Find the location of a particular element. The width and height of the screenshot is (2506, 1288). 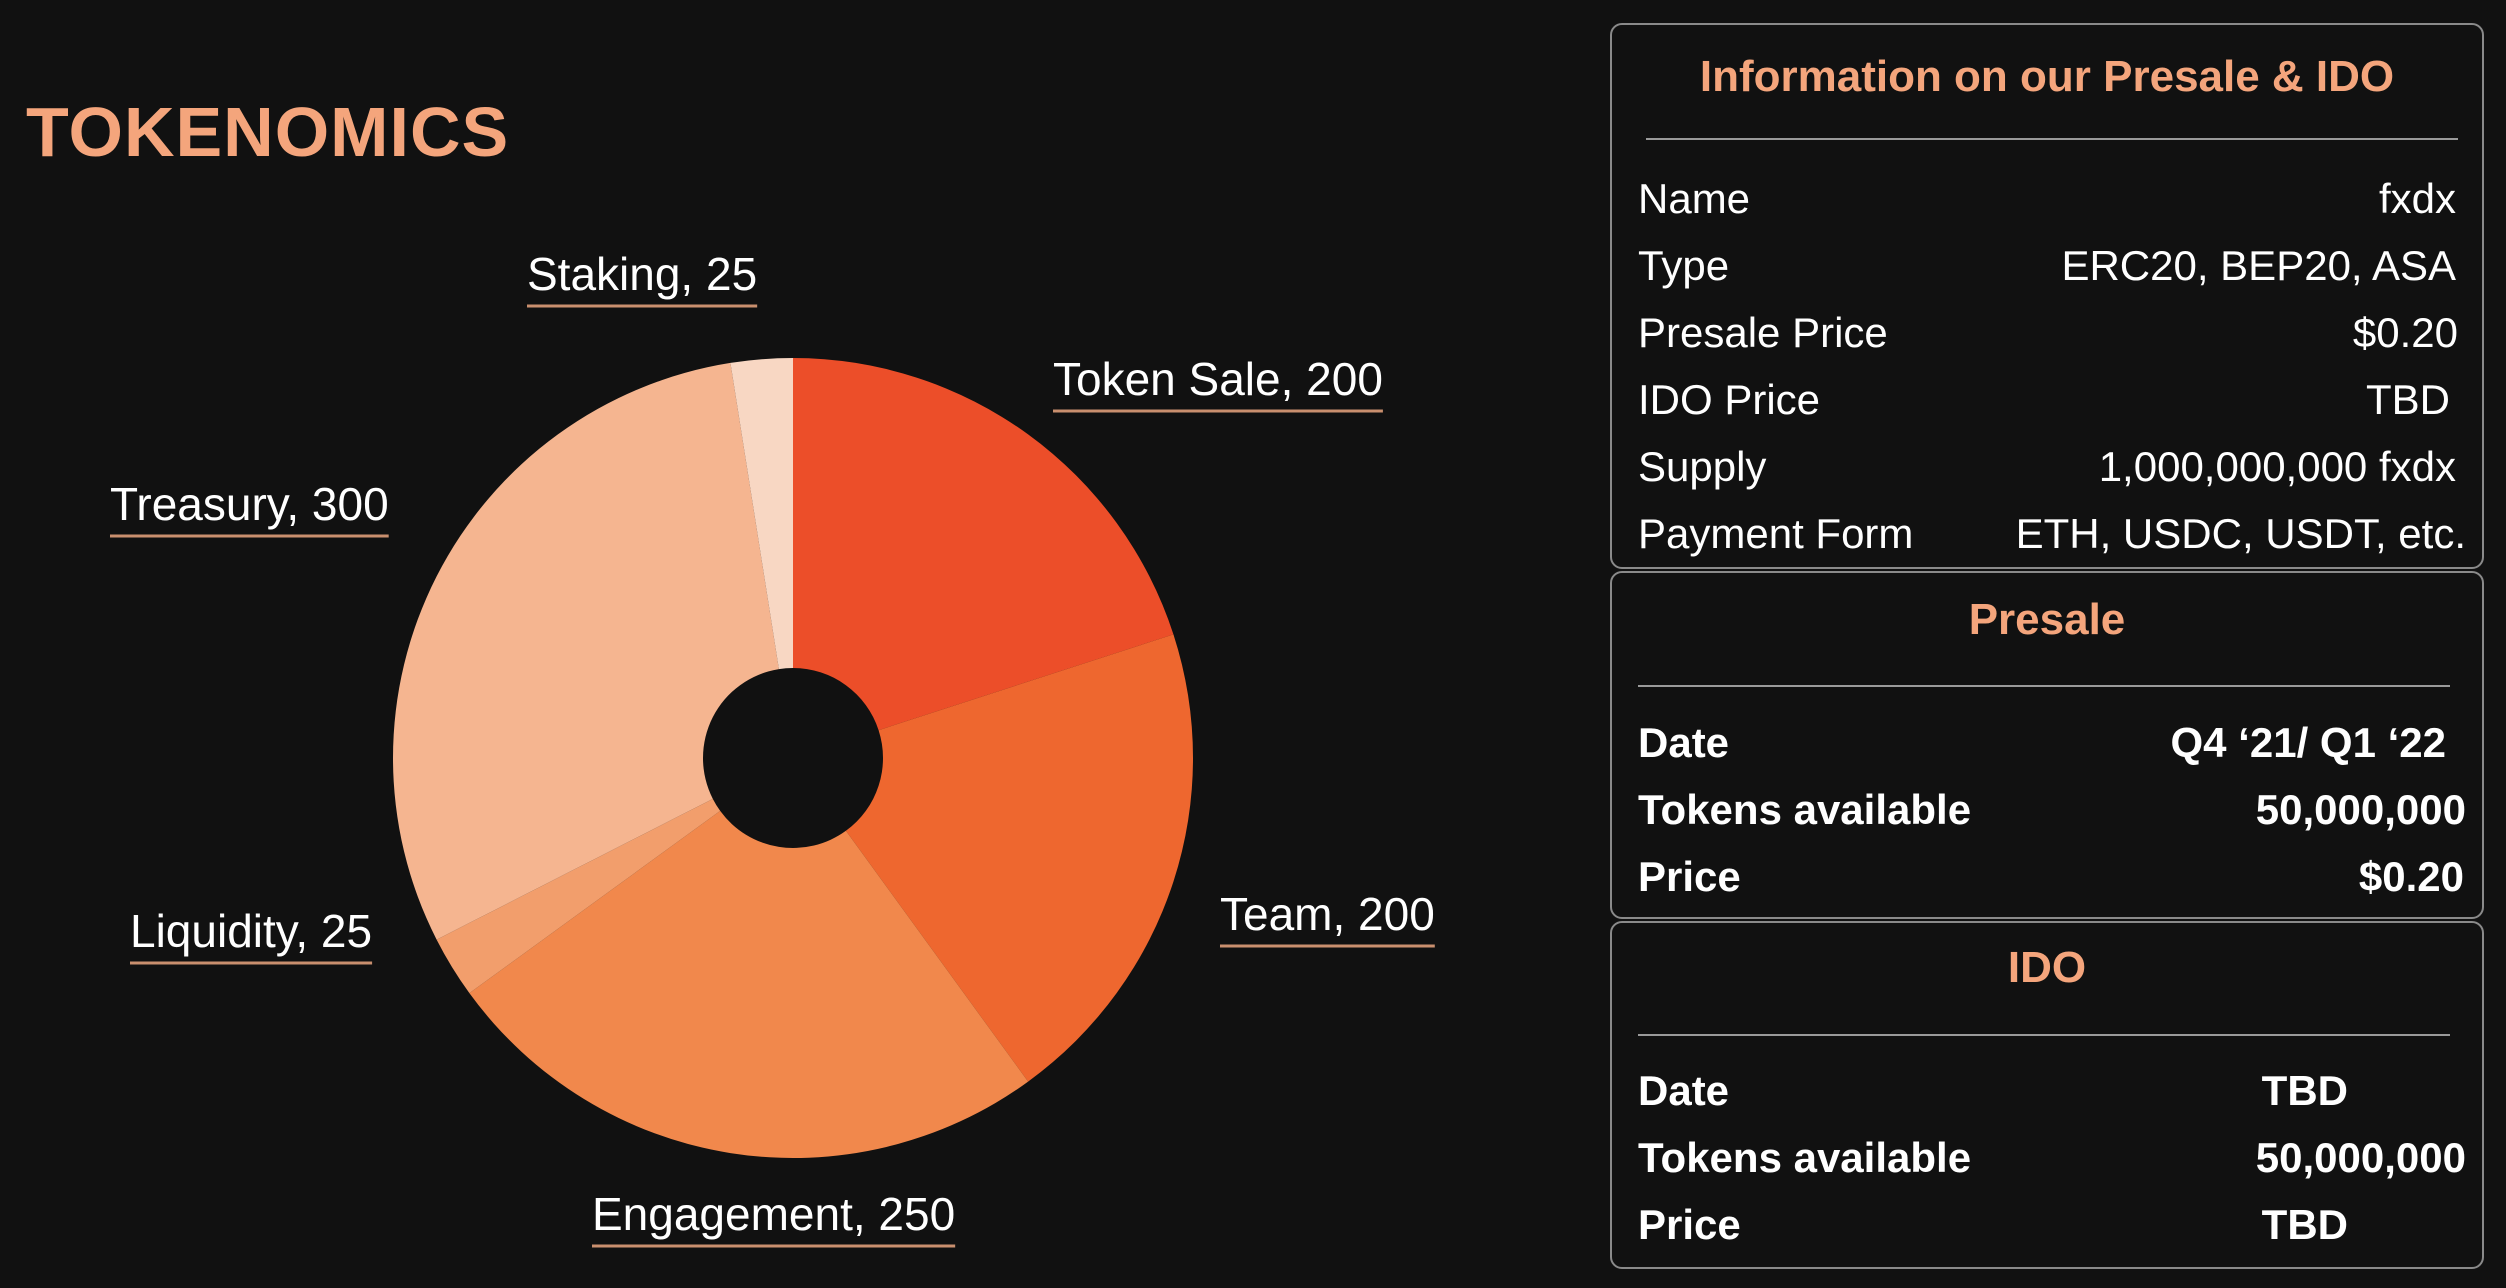

info-row-key: IDO Price is located at coordinates (1729, 399).